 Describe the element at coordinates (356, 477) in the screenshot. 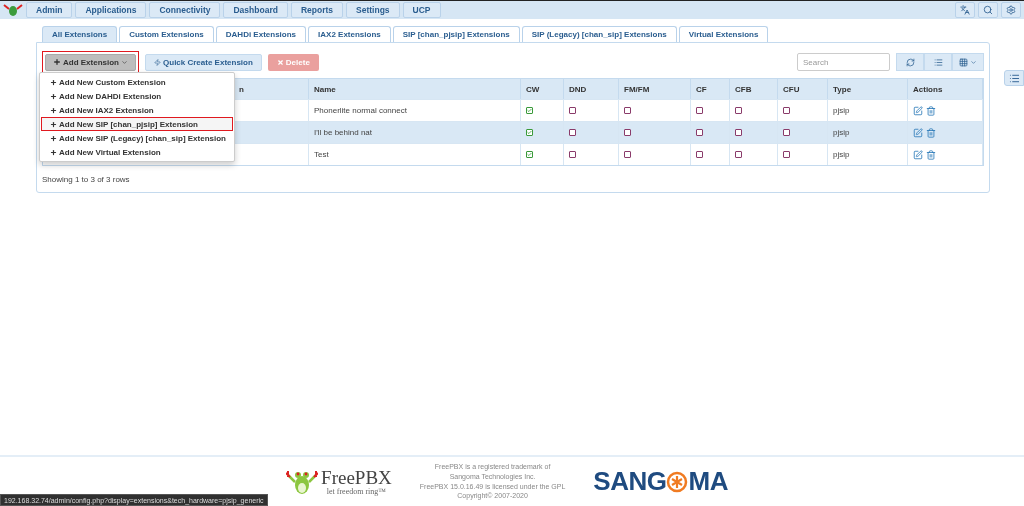

I see `freepbx-logo-text: FreePBX` at that location.